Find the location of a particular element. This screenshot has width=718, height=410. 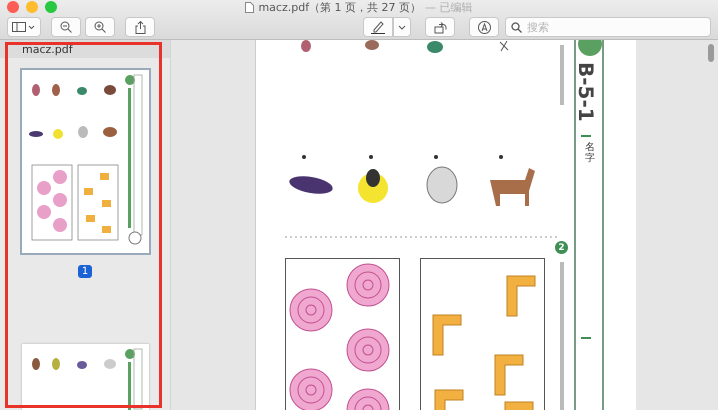

share-button is located at coordinates (140, 27).